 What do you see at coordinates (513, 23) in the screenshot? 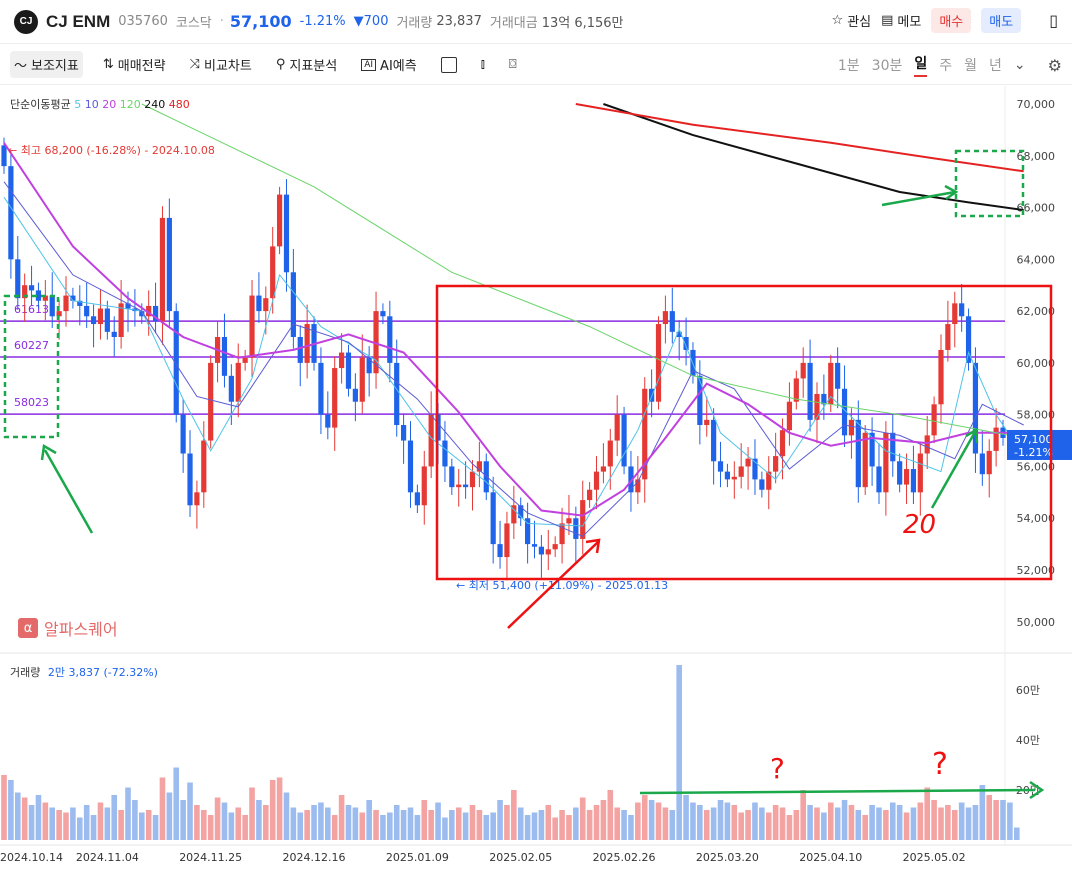
I see `amount-label: 거래대금` at bounding box center [513, 23].